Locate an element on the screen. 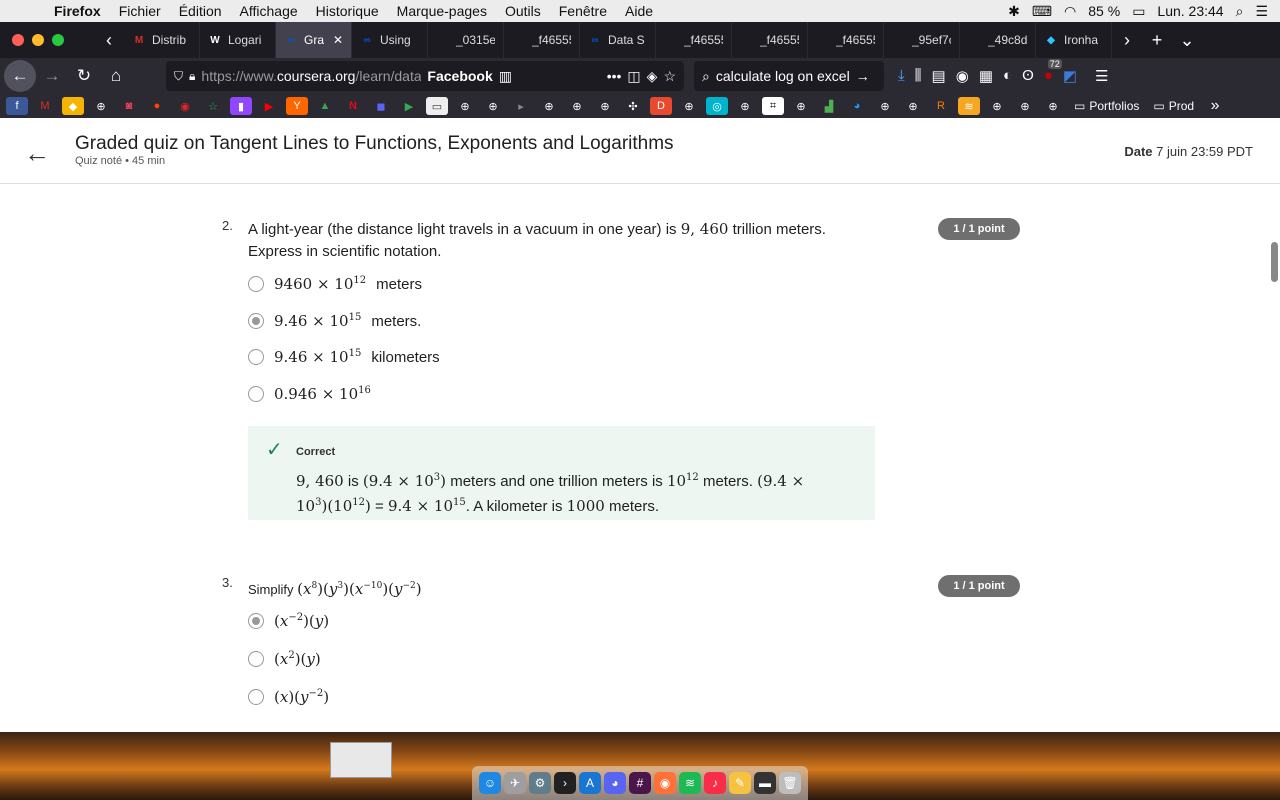 This screenshot has width=1280, height=800. bookmark-keep-icon: ◆ is located at coordinates (73, 106).